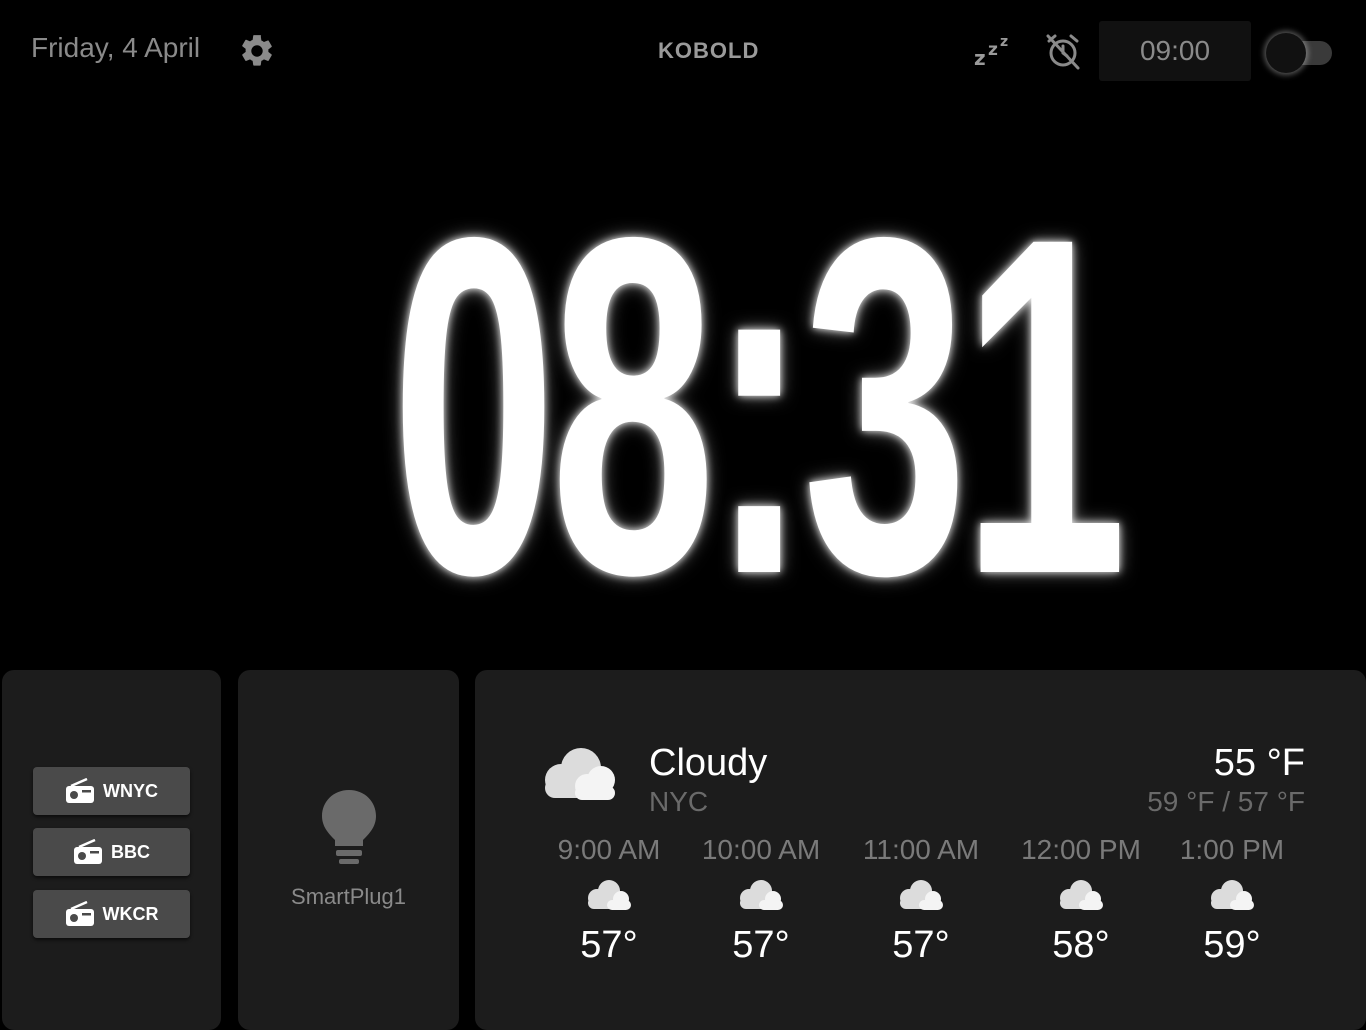 The height and width of the screenshot is (1030, 1366). I want to click on forecast-temp: 59°, so click(1232, 945).